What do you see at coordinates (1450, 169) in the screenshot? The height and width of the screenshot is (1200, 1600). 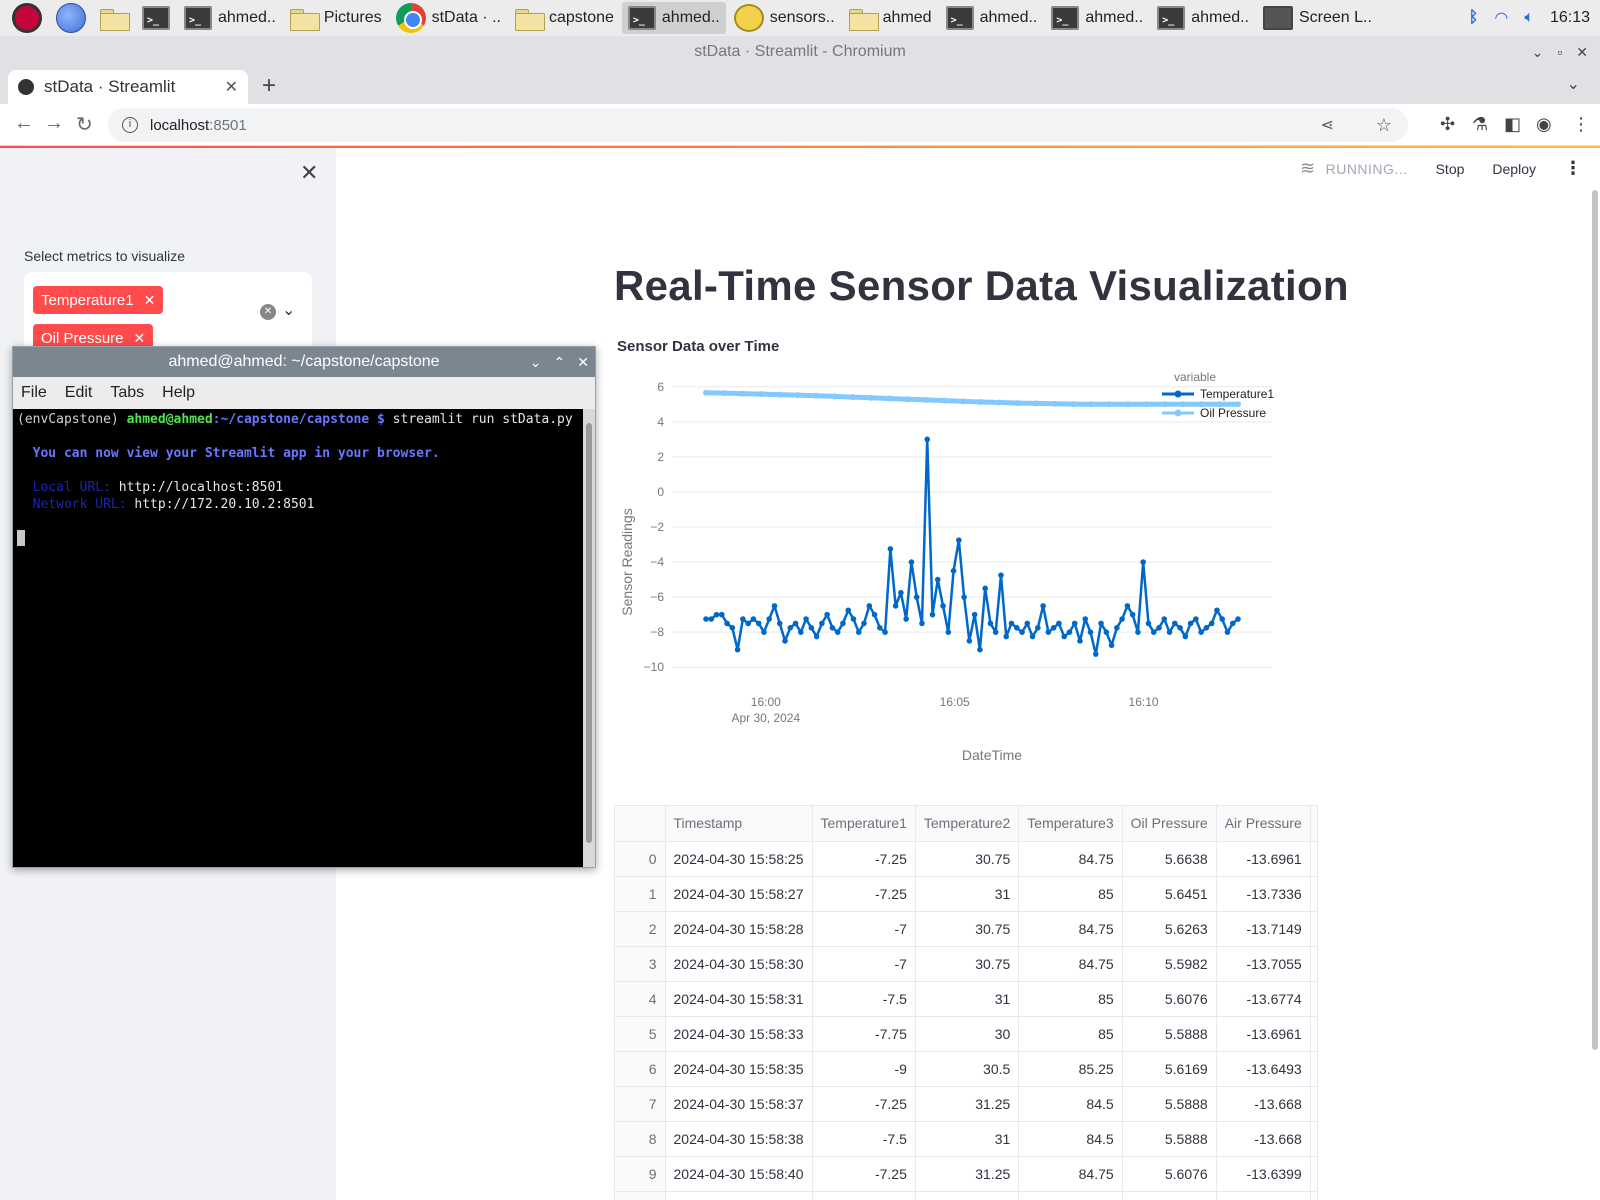 I see `stop-button: Stop` at bounding box center [1450, 169].